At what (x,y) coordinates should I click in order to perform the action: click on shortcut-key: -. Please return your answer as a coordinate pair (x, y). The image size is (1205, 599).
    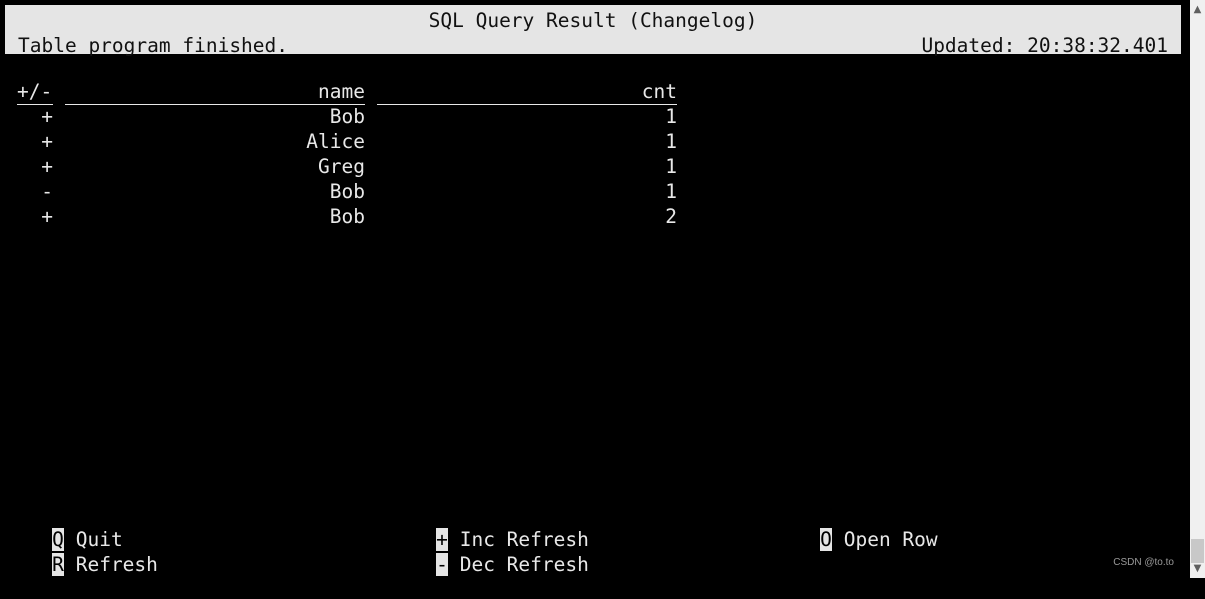
    Looking at the image, I should click on (441, 564).